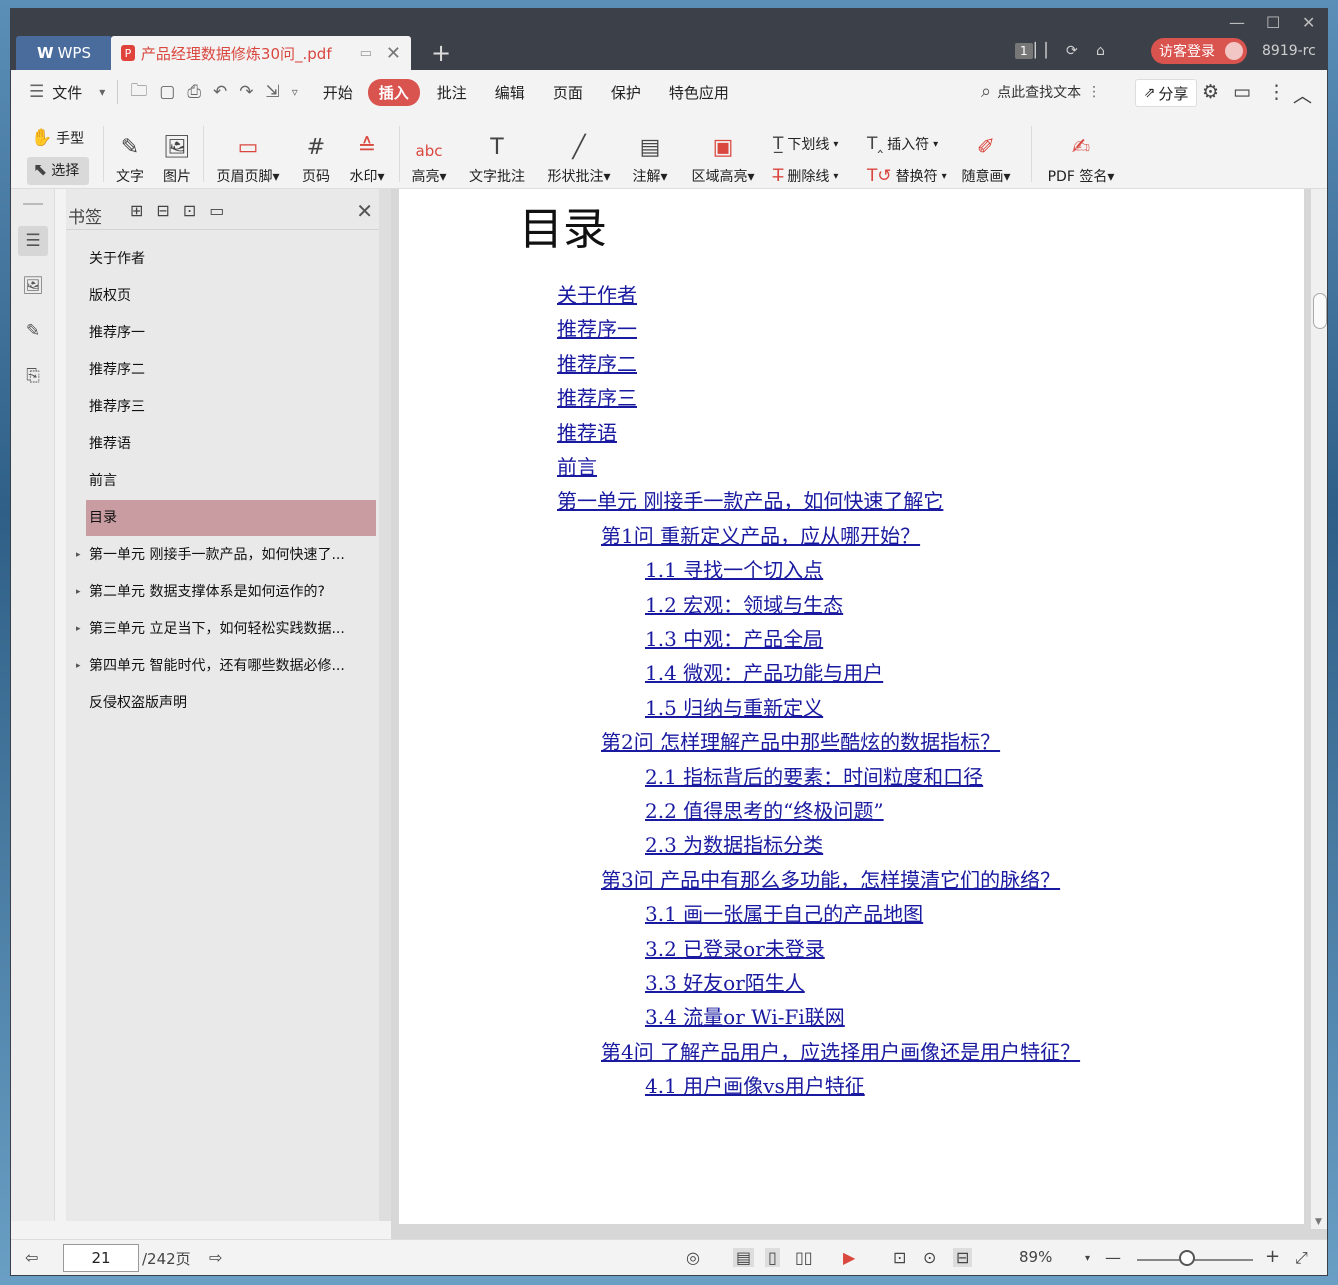 This screenshot has width=1338, height=1285. What do you see at coordinates (1035, 1257) in the screenshot?
I see `zoom-level: 89%` at bounding box center [1035, 1257].